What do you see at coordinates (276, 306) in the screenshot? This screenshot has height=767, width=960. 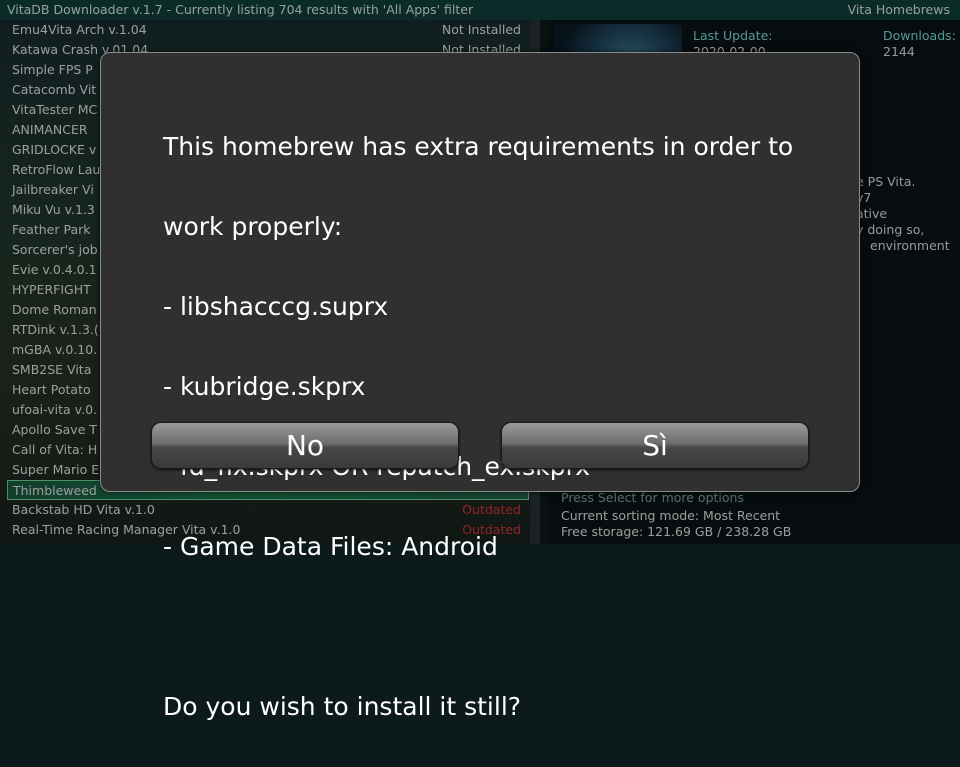 I see `requirement-item: - libshacccg.suprx` at bounding box center [276, 306].